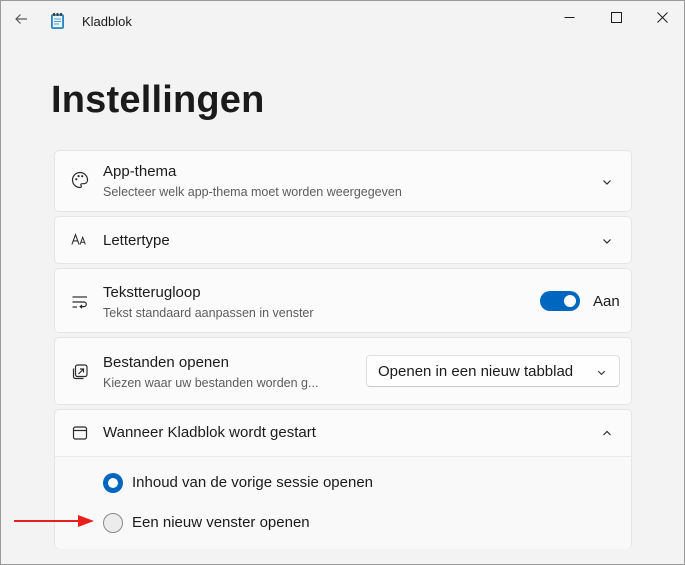  I want to click on notepad-app-icon, so click(57, 21).